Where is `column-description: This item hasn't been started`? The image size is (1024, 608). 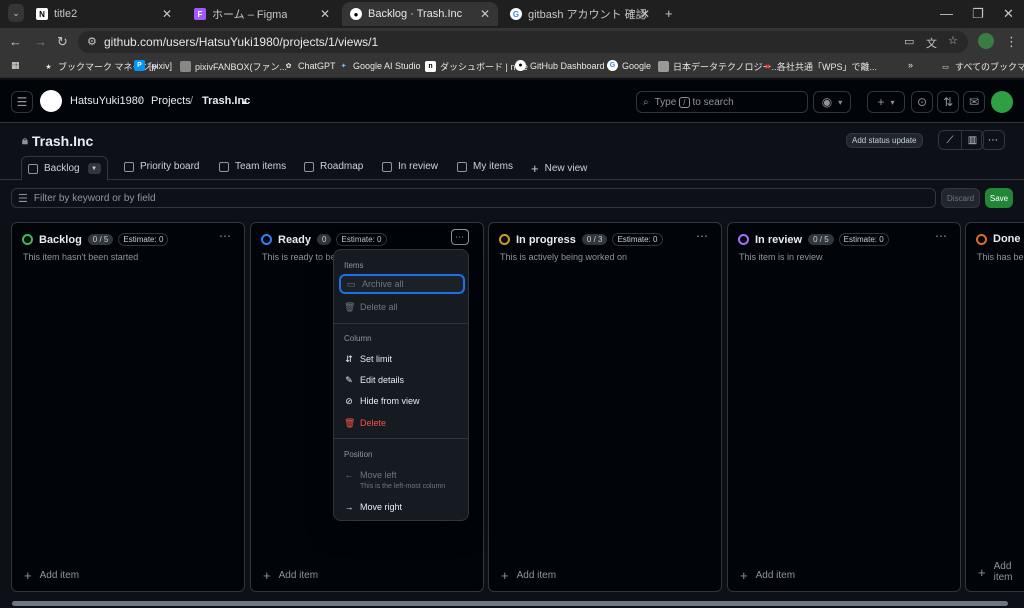 column-description: This item hasn't been started is located at coordinates (81, 257).